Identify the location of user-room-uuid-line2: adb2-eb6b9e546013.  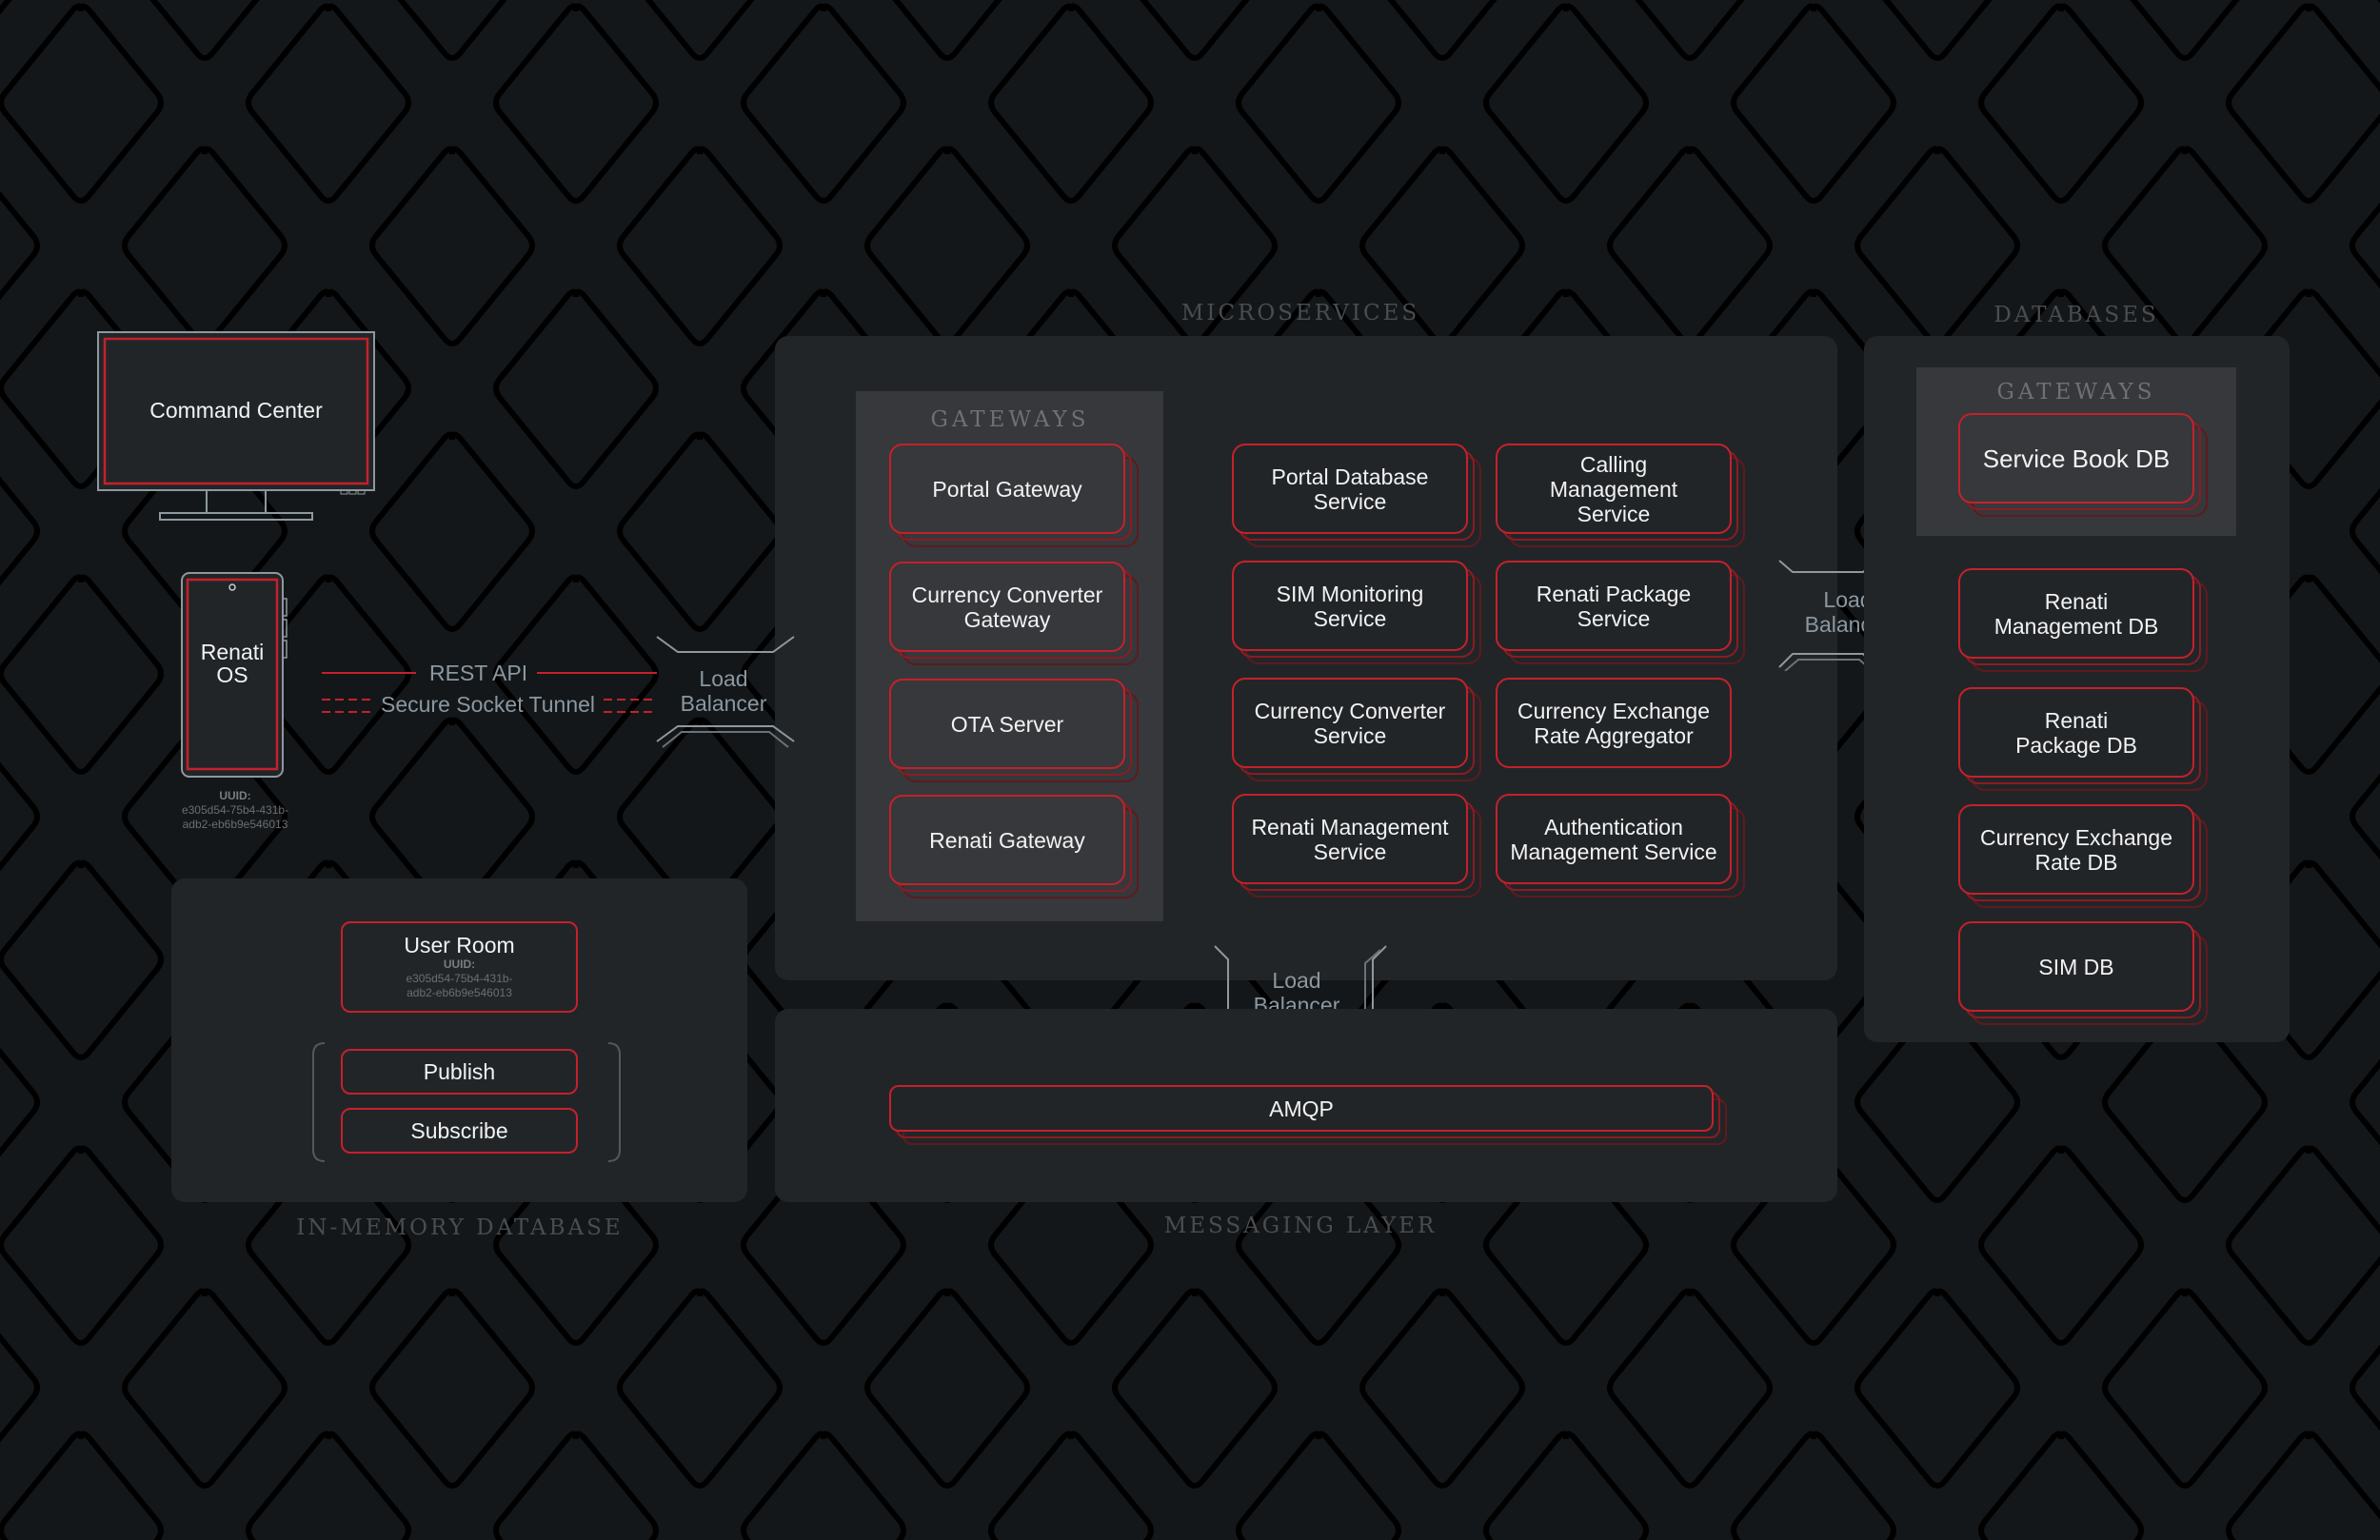
(459, 993).